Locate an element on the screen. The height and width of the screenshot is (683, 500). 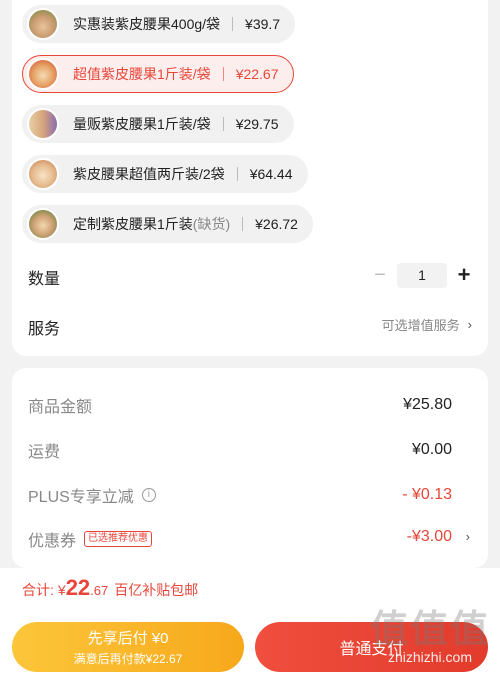
plus-discount-label: PLUS专享立减 is located at coordinates (81, 497).